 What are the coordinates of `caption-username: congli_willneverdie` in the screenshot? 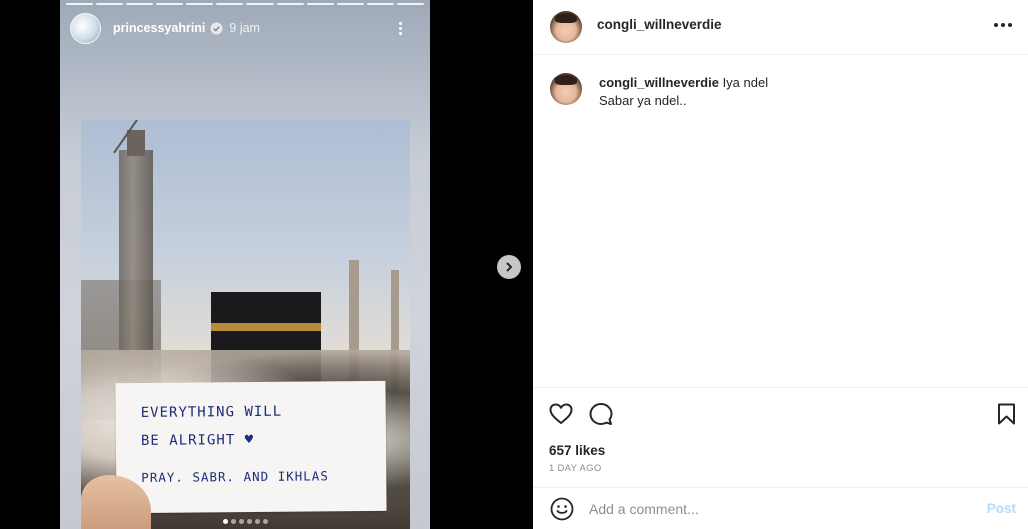 It's located at (659, 82).